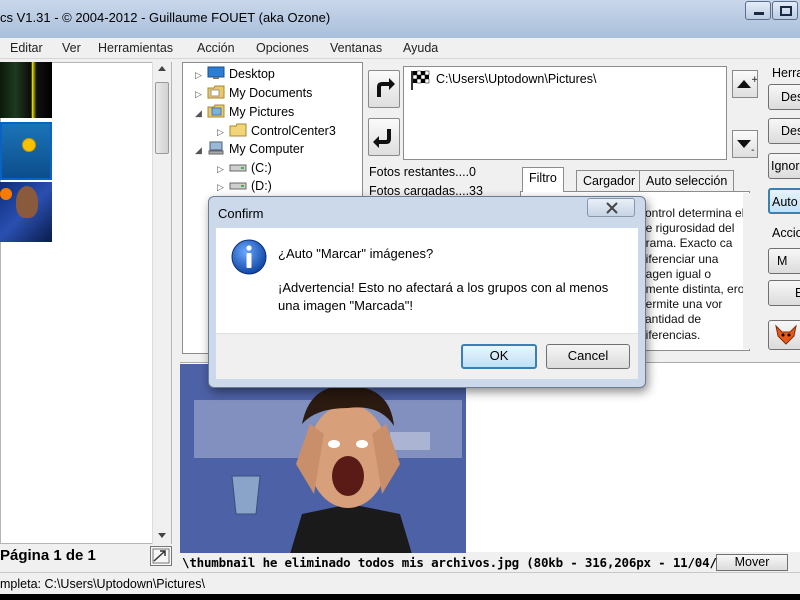  Describe the element at coordinates (271, 93) in the screenshot. I see `tree-item-label: My Documents` at that location.